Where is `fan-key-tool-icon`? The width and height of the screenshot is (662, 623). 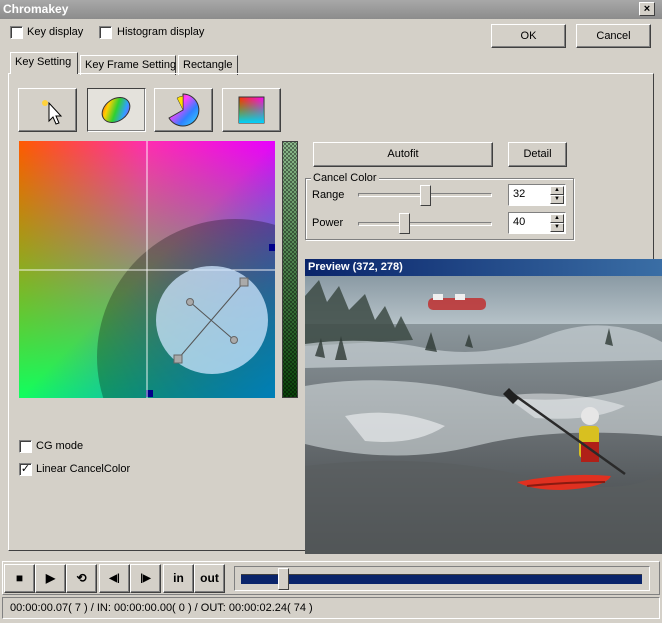
fan-key-tool-icon is located at coordinates (184, 110).